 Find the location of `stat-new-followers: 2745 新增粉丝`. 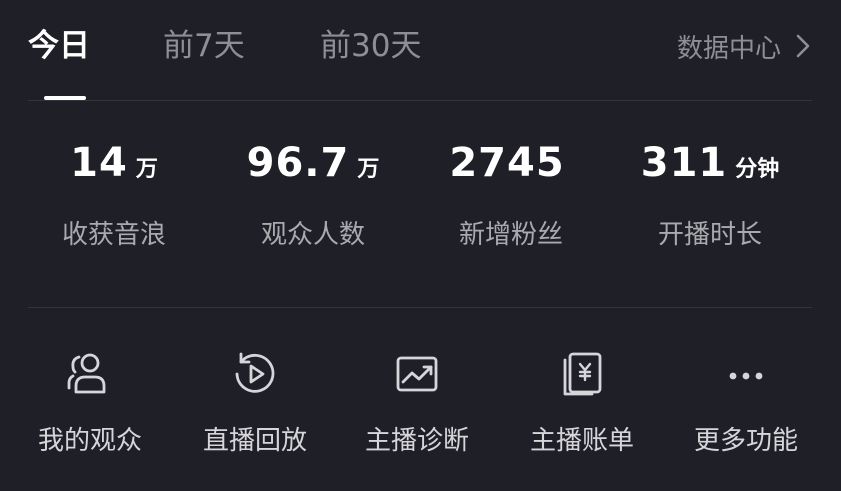

stat-new-followers: 2745 新增粉丝 is located at coordinates (511, 195).